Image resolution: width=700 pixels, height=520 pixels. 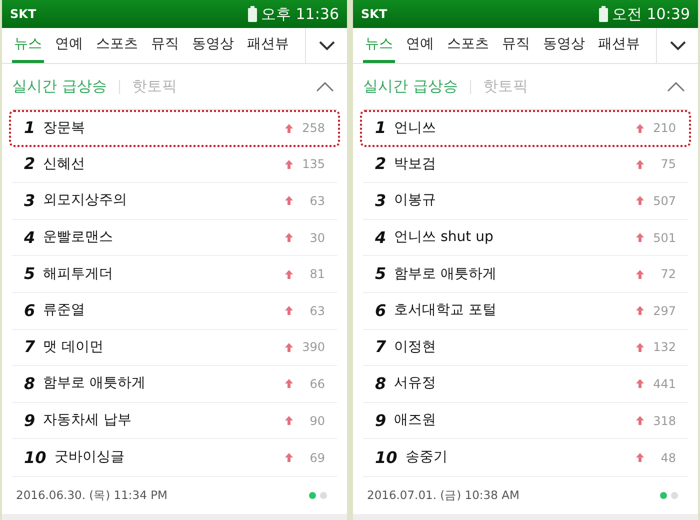 I want to click on battery-icon, so click(x=252, y=14).